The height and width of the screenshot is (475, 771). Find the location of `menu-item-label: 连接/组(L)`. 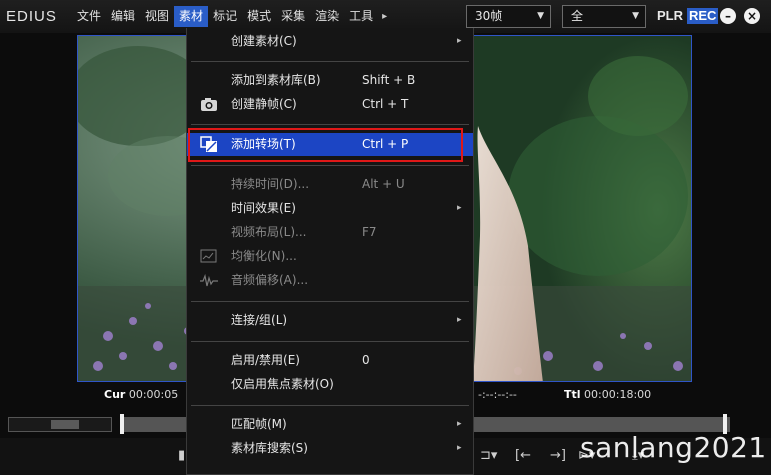

menu-item-label: 连接/组(L) is located at coordinates (259, 320).